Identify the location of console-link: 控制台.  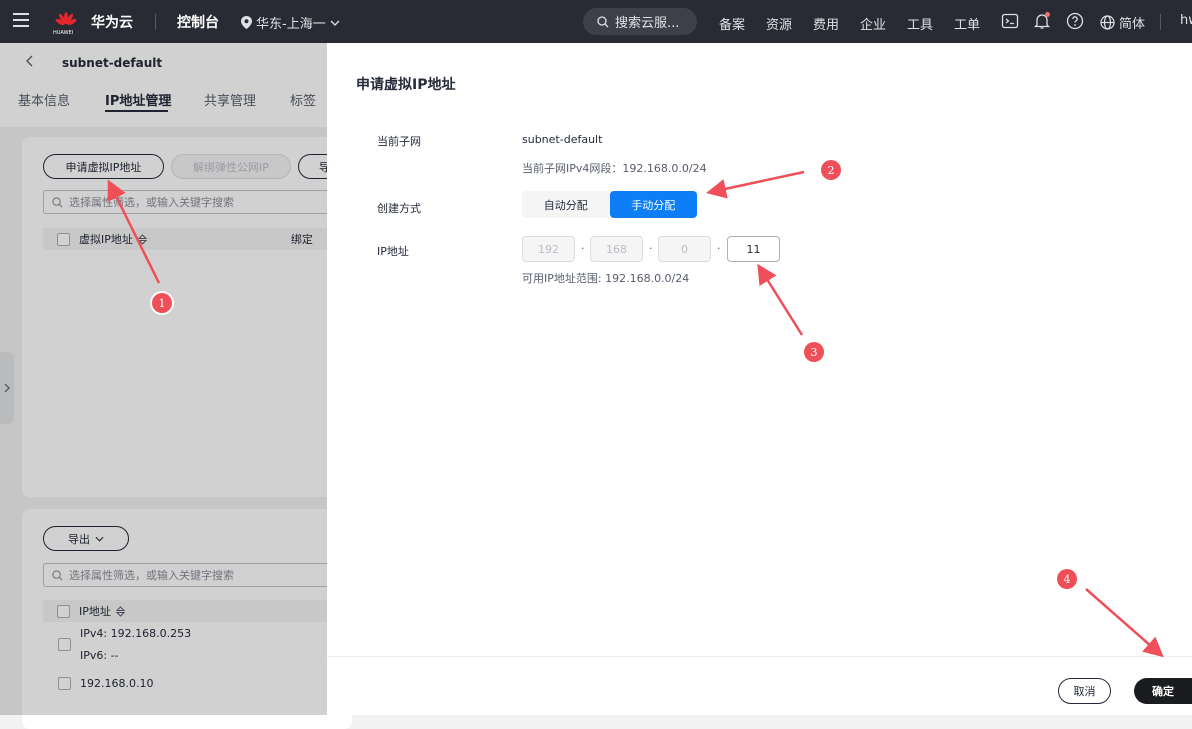
(198, 22).